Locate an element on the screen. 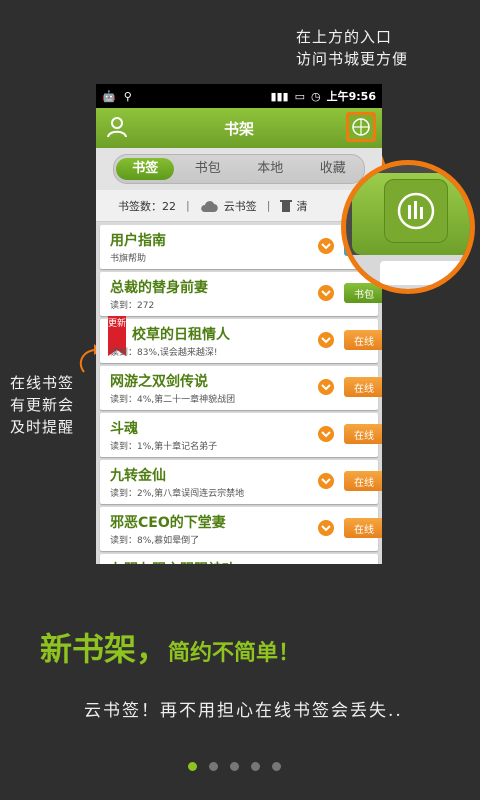 This screenshot has height=800, width=480. book-progress: 读到：83%,误会越来越深! is located at coordinates (164, 353).